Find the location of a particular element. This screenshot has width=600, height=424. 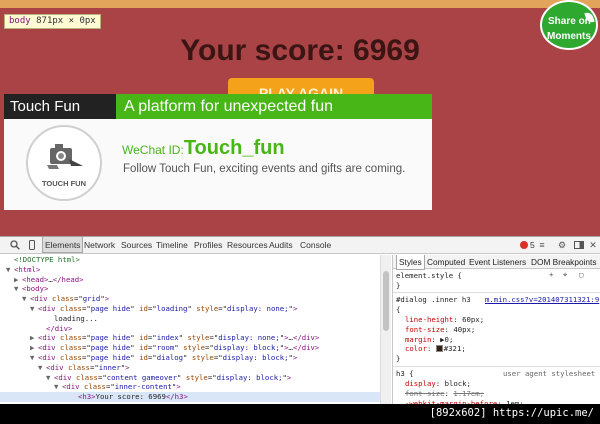

error-count-badge: 5 is located at coordinates (527, 245).